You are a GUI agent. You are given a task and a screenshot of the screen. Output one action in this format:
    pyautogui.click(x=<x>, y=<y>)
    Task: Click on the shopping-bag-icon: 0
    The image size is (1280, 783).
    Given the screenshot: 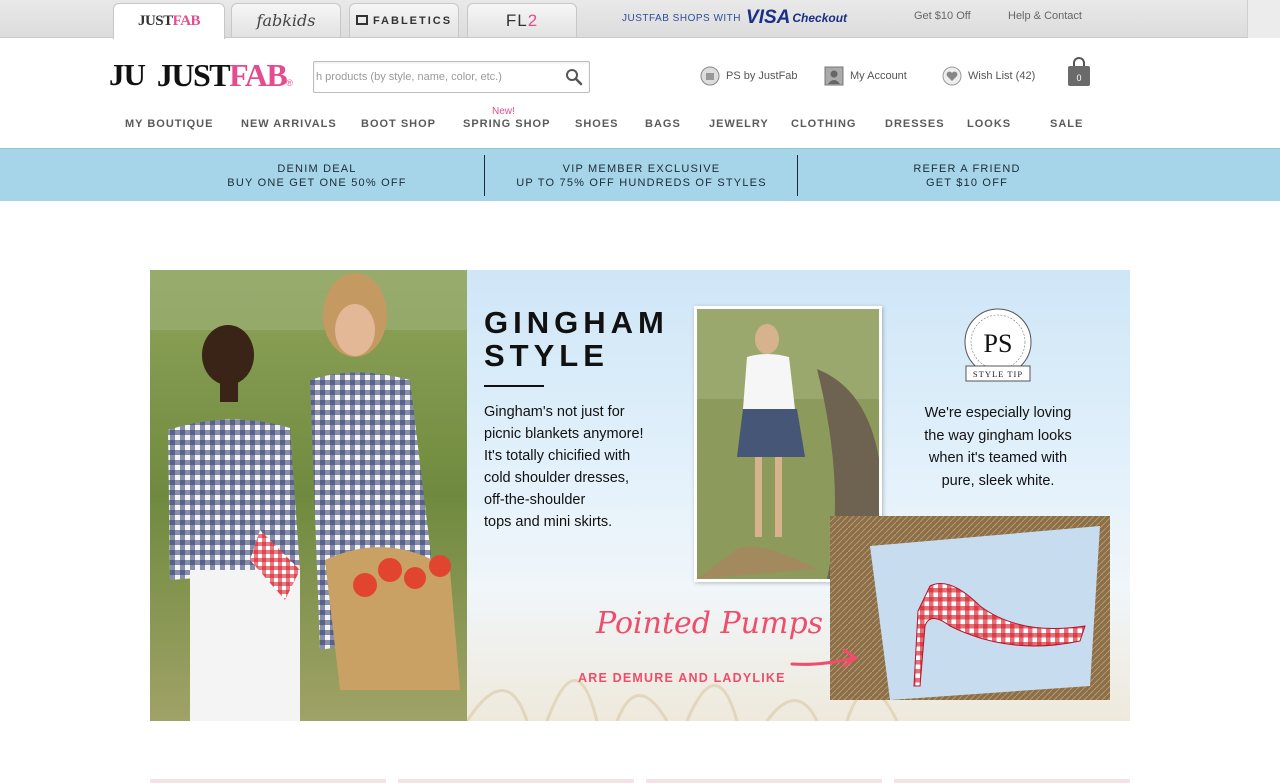 What is the action you would take?
    pyautogui.click(x=1079, y=72)
    